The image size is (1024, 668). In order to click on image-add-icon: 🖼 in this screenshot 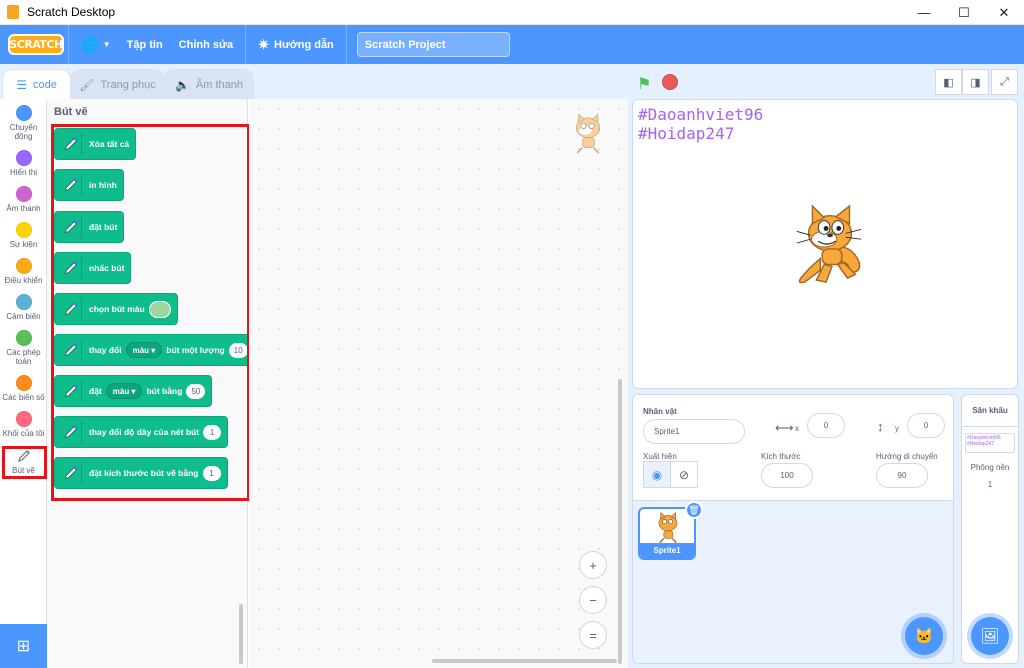, I will do `click(990, 636)`.